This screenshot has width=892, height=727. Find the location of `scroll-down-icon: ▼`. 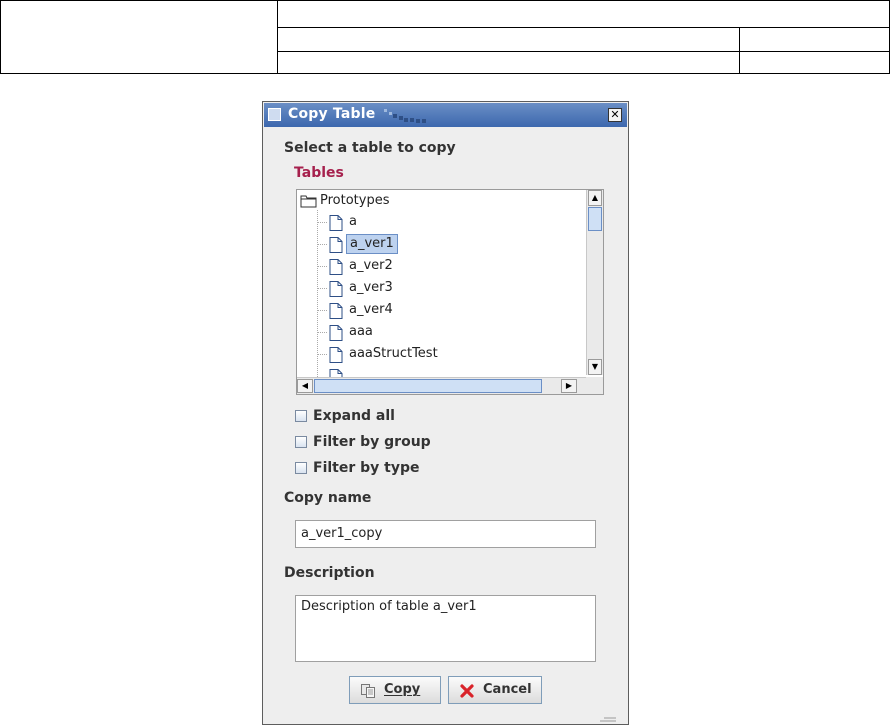

scroll-down-icon: ▼ is located at coordinates (595, 367).